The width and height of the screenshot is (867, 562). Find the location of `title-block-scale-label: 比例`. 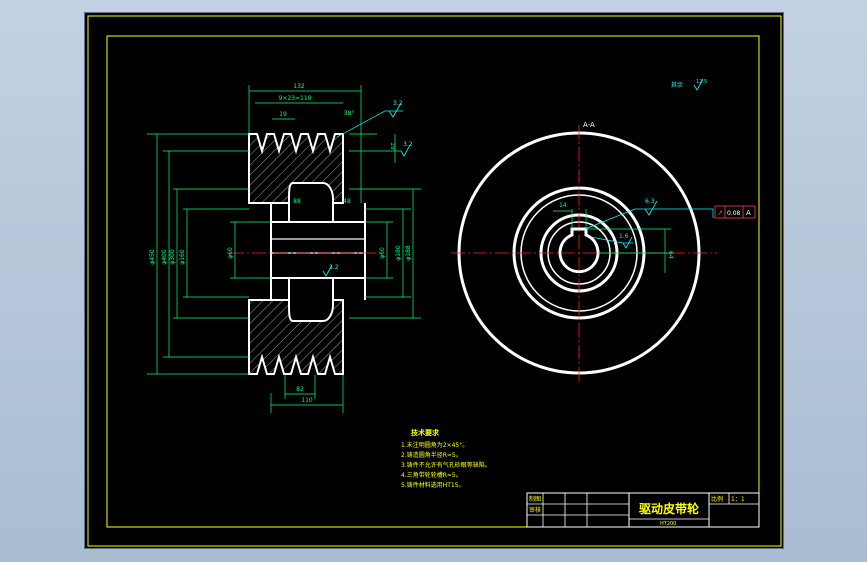

title-block-scale-label: 比例 is located at coordinates (717, 499).